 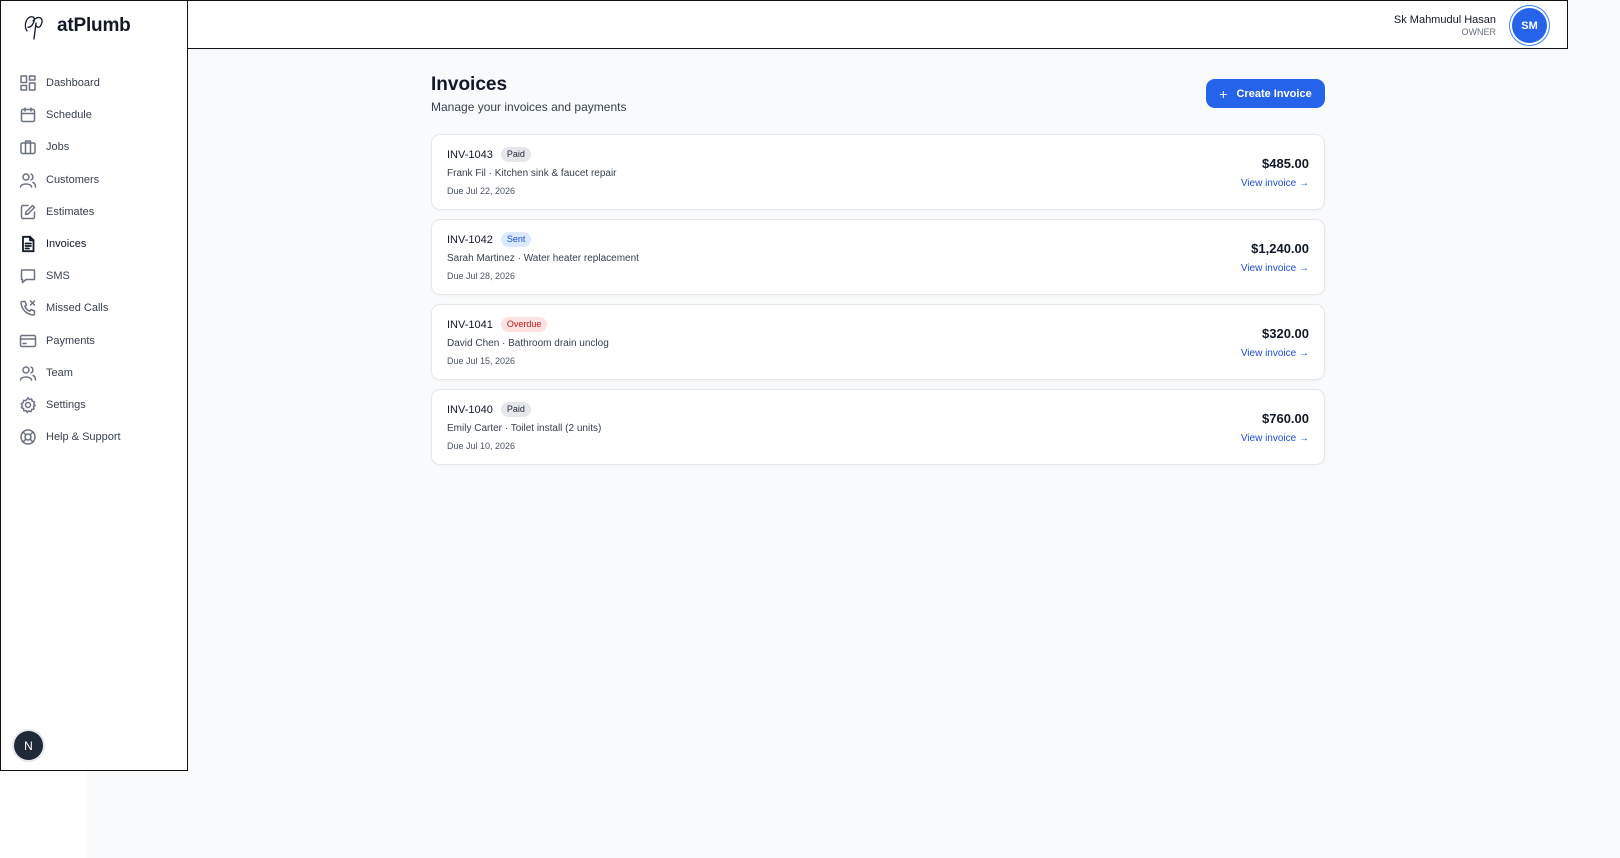 What do you see at coordinates (497, 324) in the screenshot?
I see `invoice-id-row: INV-1041 Overdue` at bounding box center [497, 324].